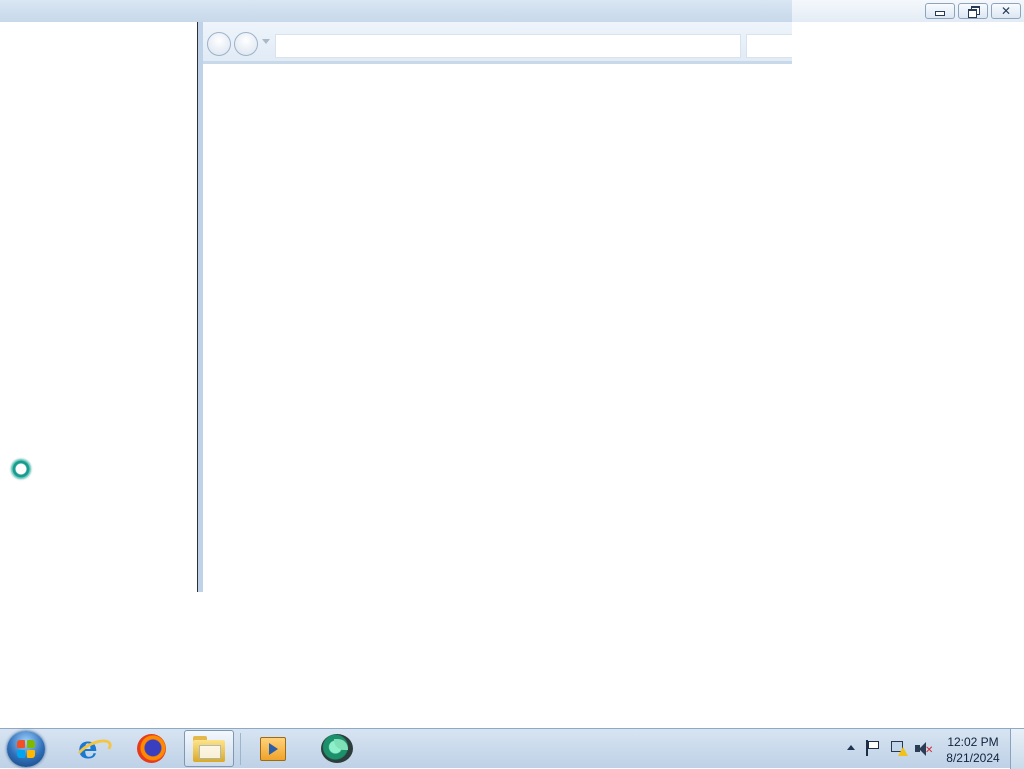 This screenshot has width=1024, height=769. Describe the element at coordinates (873, 748) in the screenshot. I see `action-center-flag-icon` at that location.